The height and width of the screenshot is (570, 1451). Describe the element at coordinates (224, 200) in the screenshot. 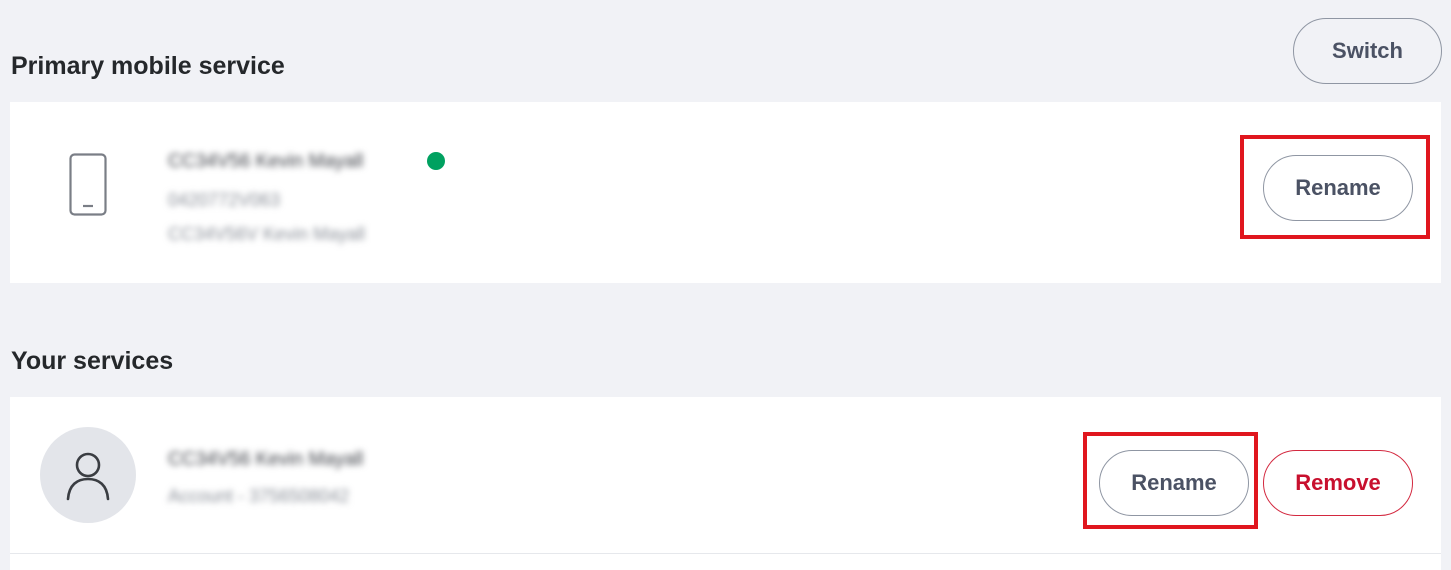

I see `primary-service-number: 0420772V063` at that location.